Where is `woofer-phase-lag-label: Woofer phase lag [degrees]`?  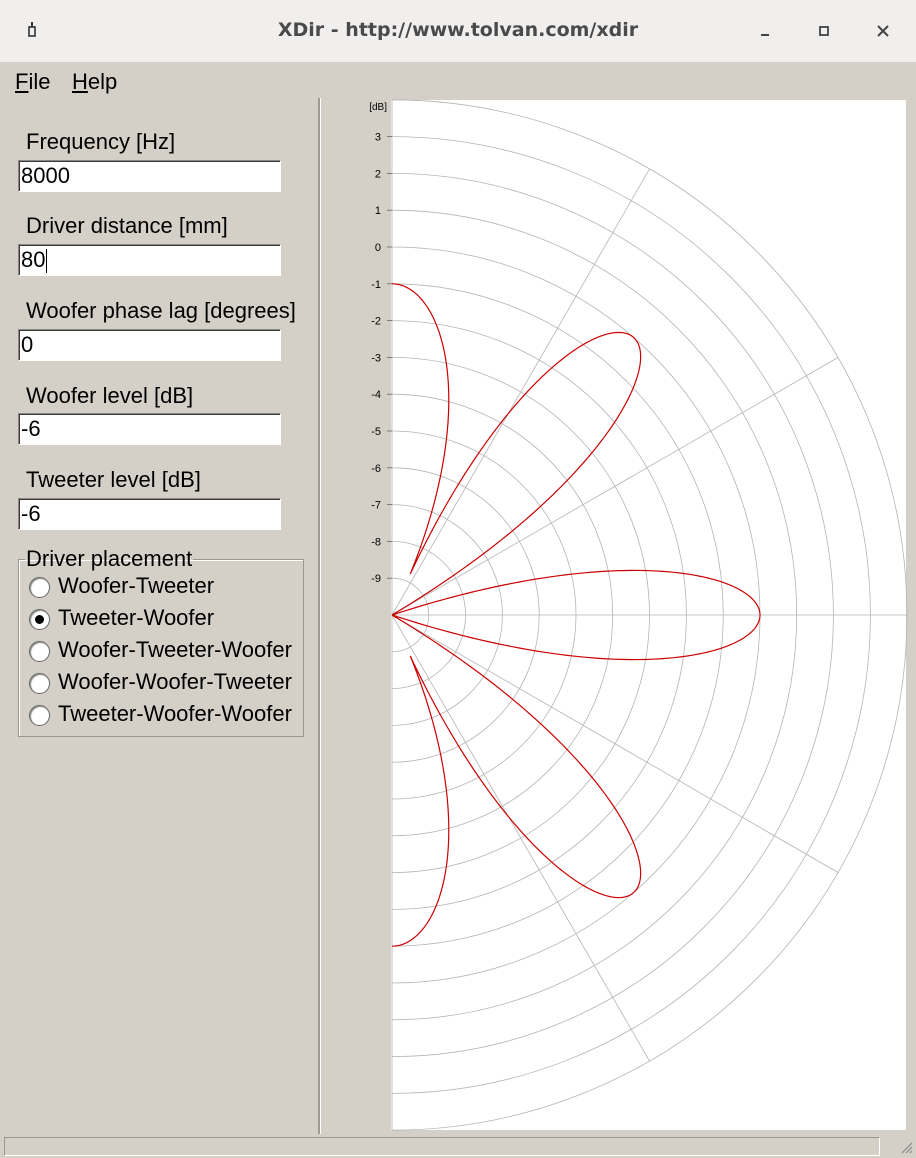
woofer-phase-lag-label: Woofer phase lag [degrees] is located at coordinates (161, 310).